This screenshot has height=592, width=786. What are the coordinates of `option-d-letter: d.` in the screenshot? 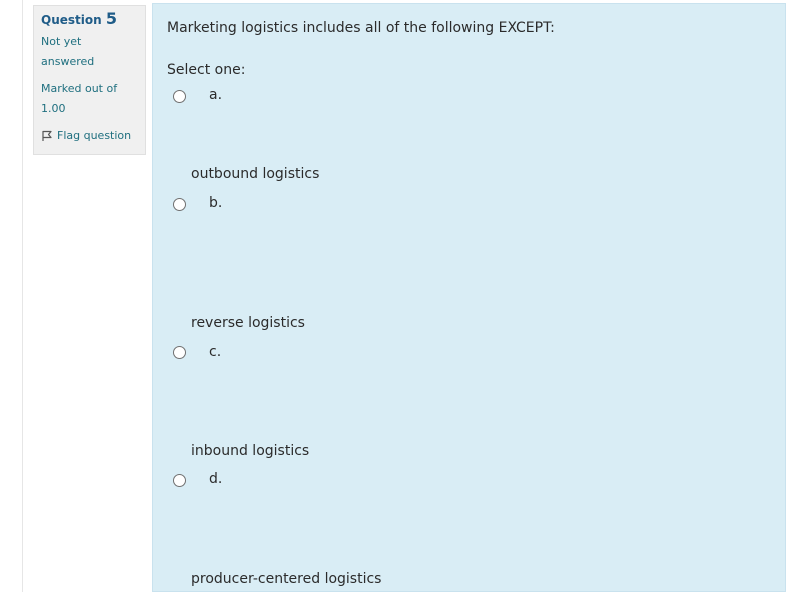 It's located at (215, 479).